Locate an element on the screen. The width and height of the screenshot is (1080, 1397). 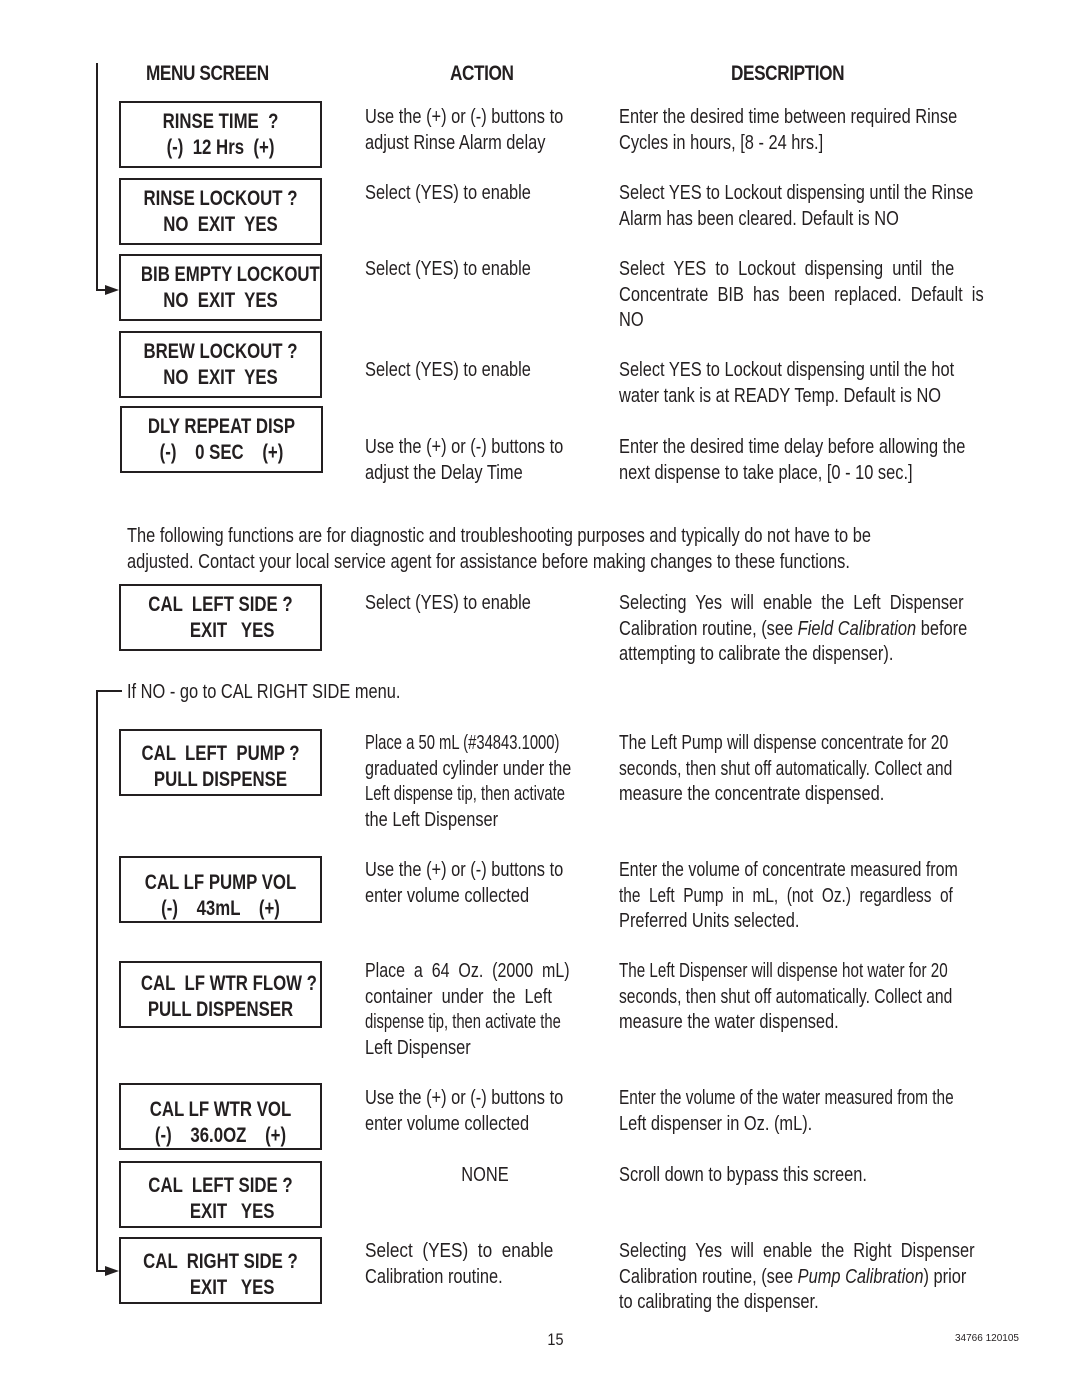
header-menu-screen: MENU SCREEN is located at coordinates (207, 73).